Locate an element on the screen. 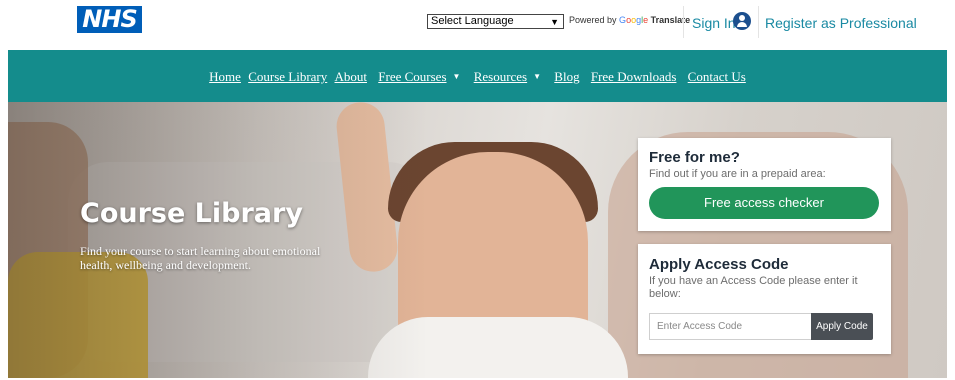 The image size is (955, 380). user-icon is located at coordinates (742, 21).